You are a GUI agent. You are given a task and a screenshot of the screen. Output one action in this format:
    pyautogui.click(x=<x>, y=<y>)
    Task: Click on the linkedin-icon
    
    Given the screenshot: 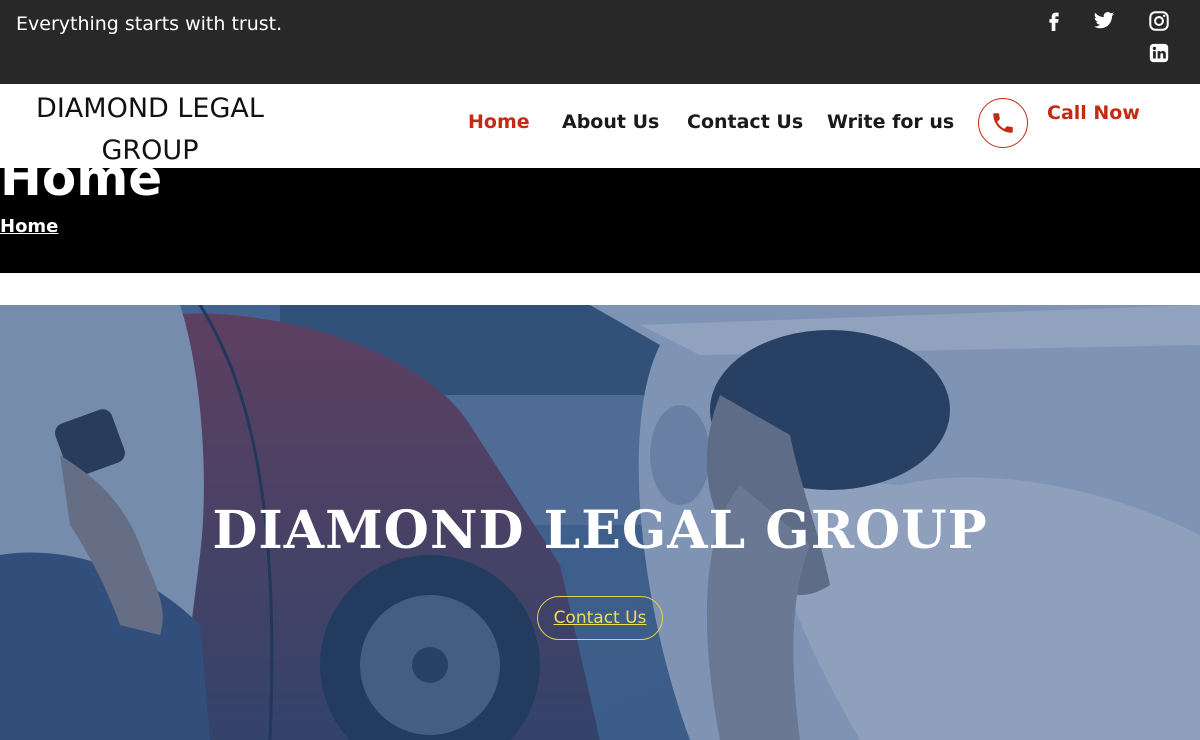 What is the action you would take?
    pyautogui.click(x=1159, y=53)
    